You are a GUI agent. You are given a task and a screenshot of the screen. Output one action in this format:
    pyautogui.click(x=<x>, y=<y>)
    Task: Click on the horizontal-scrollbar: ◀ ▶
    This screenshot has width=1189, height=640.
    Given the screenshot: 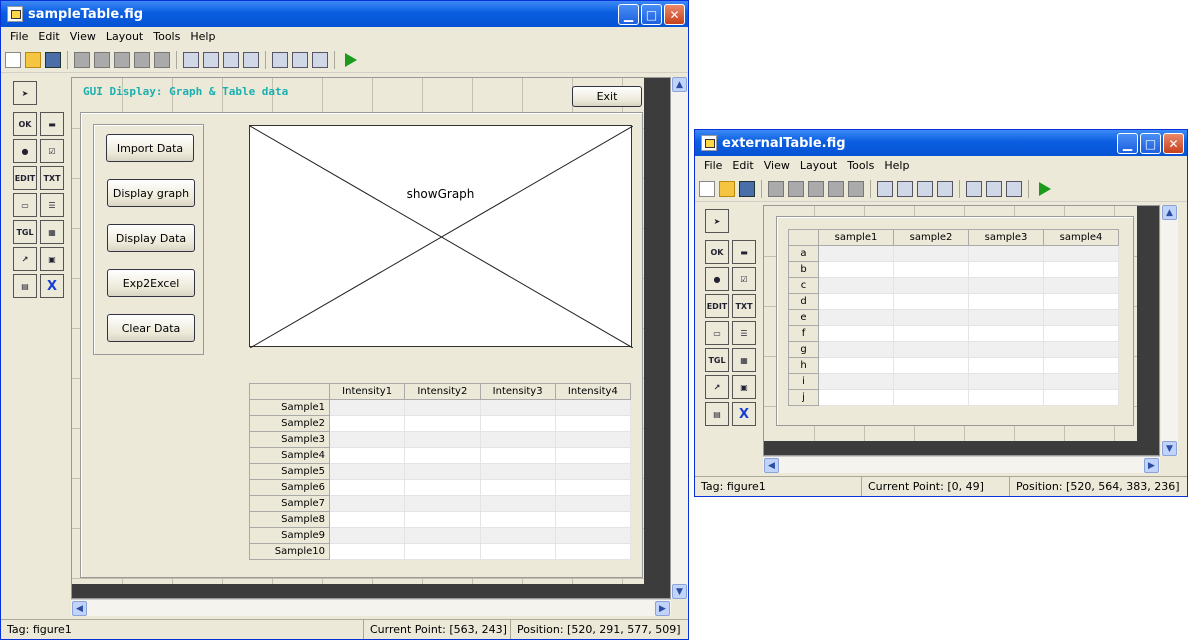 What is the action you would take?
    pyautogui.click(x=961, y=464)
    